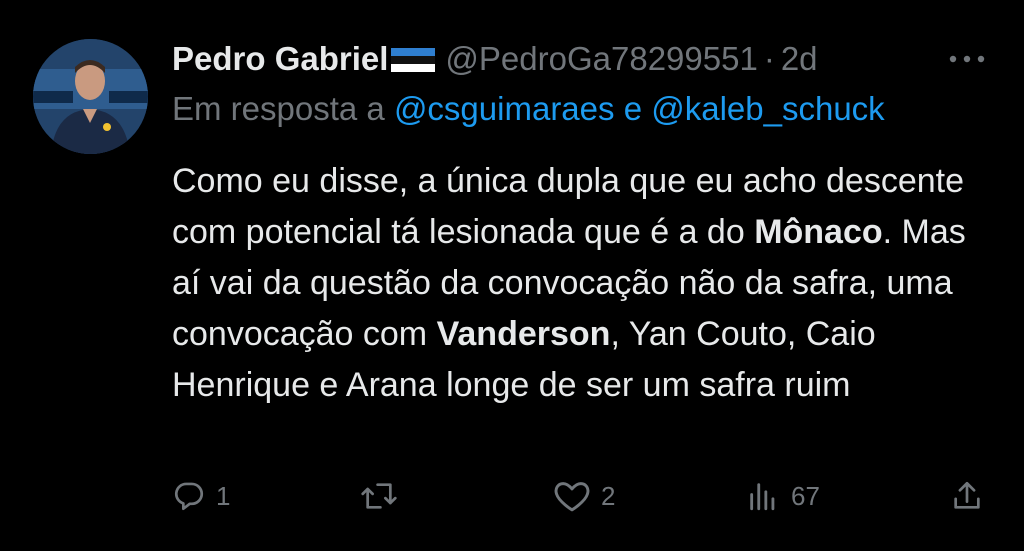  Describe the element at coordinates (523, 334) in the screenshot. I see `tweet-bold-vanderson: Vanderson` at that location.